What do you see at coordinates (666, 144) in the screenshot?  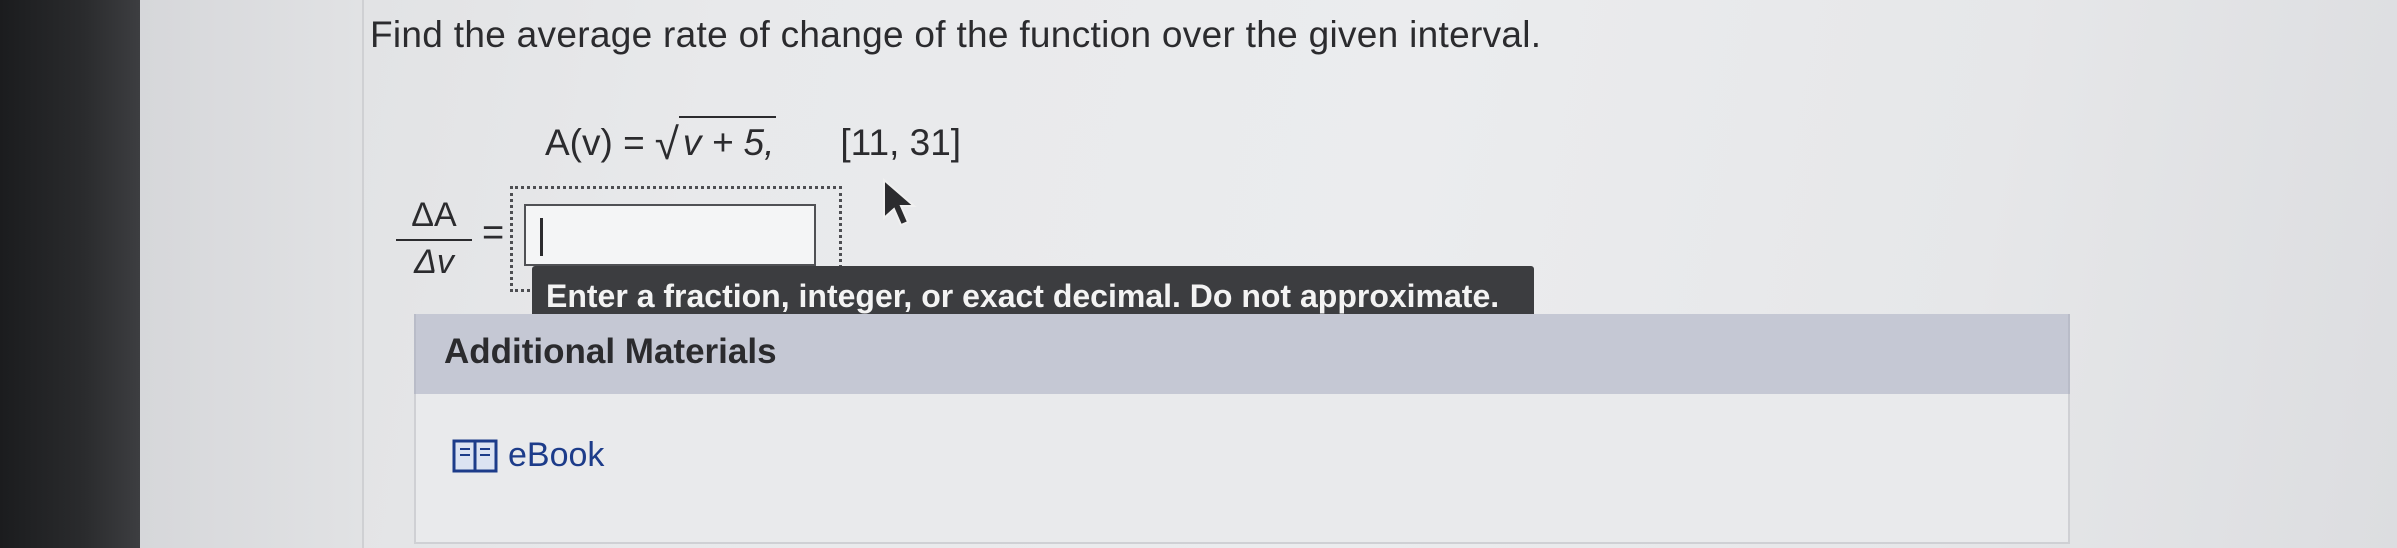 I see `radical-sign-icon: √` at bounding box center [666, 144].